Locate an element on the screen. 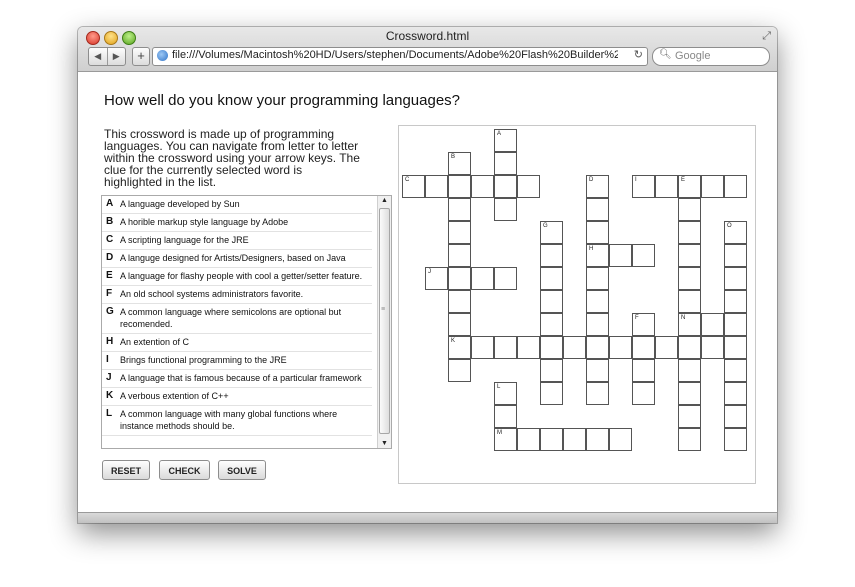  scroll-up-icon: ▲ is located at coordinates (384, 200).